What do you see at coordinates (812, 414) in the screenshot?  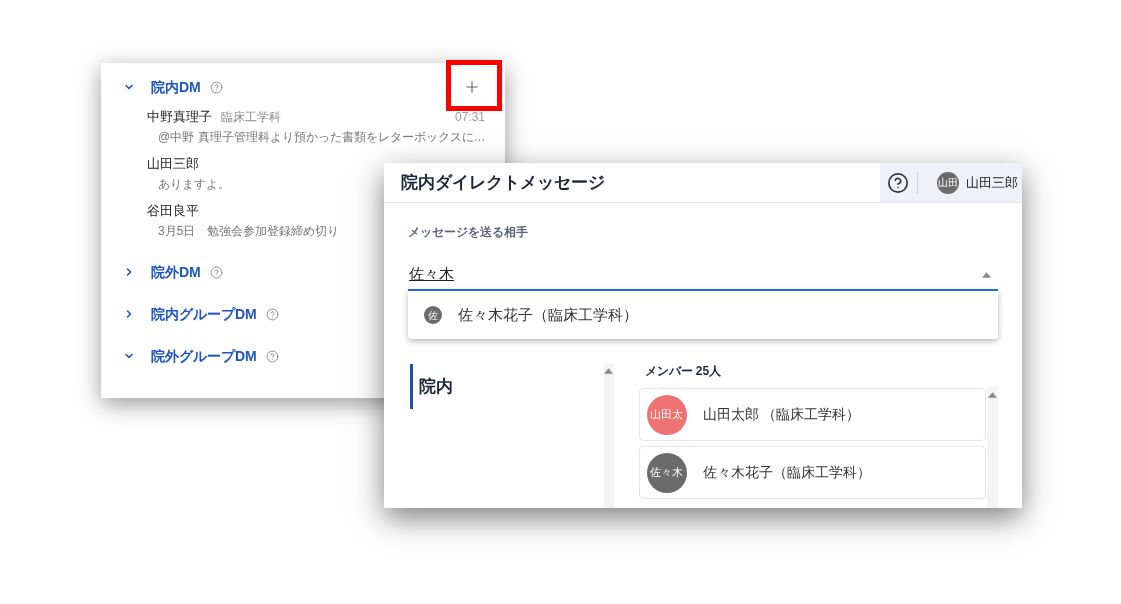 I see `member-card: 山田太 山田太郎 （臨床工学科）` at bounding box center [812, 414].